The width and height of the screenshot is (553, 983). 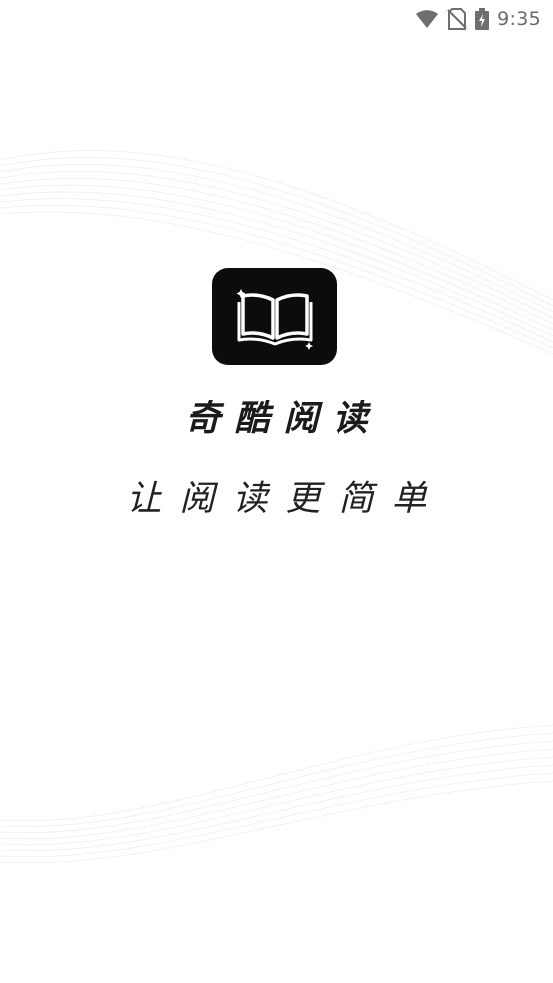 I want to click on no-sim-icon, so click(x=457, y=19).